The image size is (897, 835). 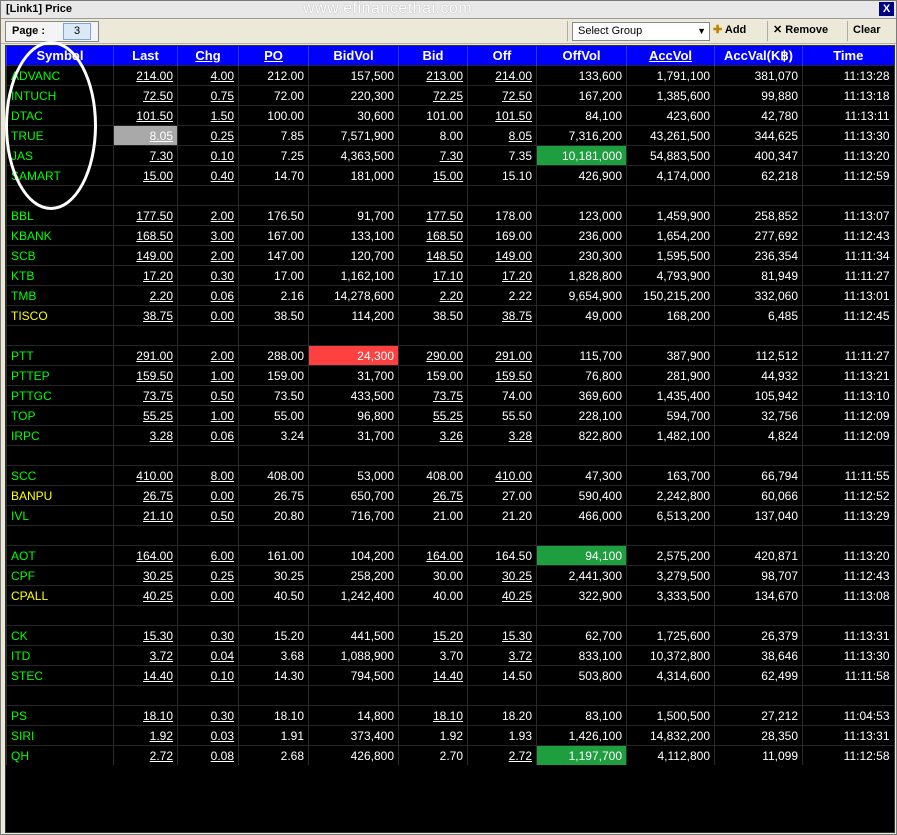 What do you see at coordinates (273, 595) in the screenshot?
I see `cell-po: 40.50` at bounding box center [273, 595].